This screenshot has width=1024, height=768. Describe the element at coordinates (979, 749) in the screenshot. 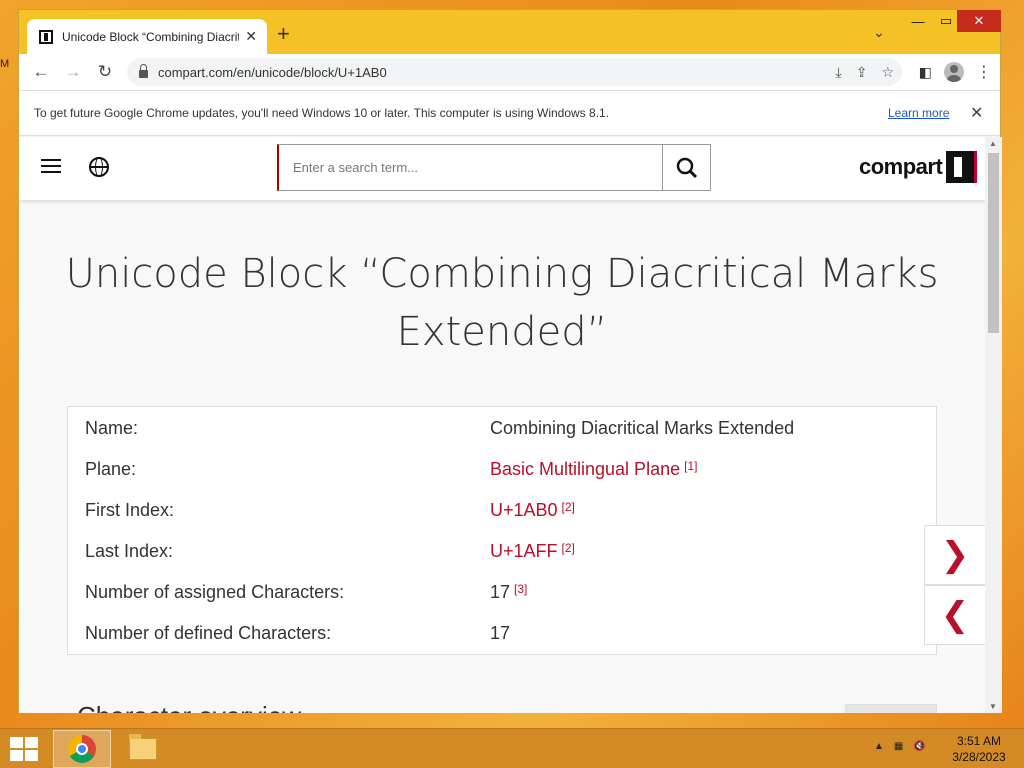

I see `taskbar-clock: 3:51 AM 3/28/2023` at that location.